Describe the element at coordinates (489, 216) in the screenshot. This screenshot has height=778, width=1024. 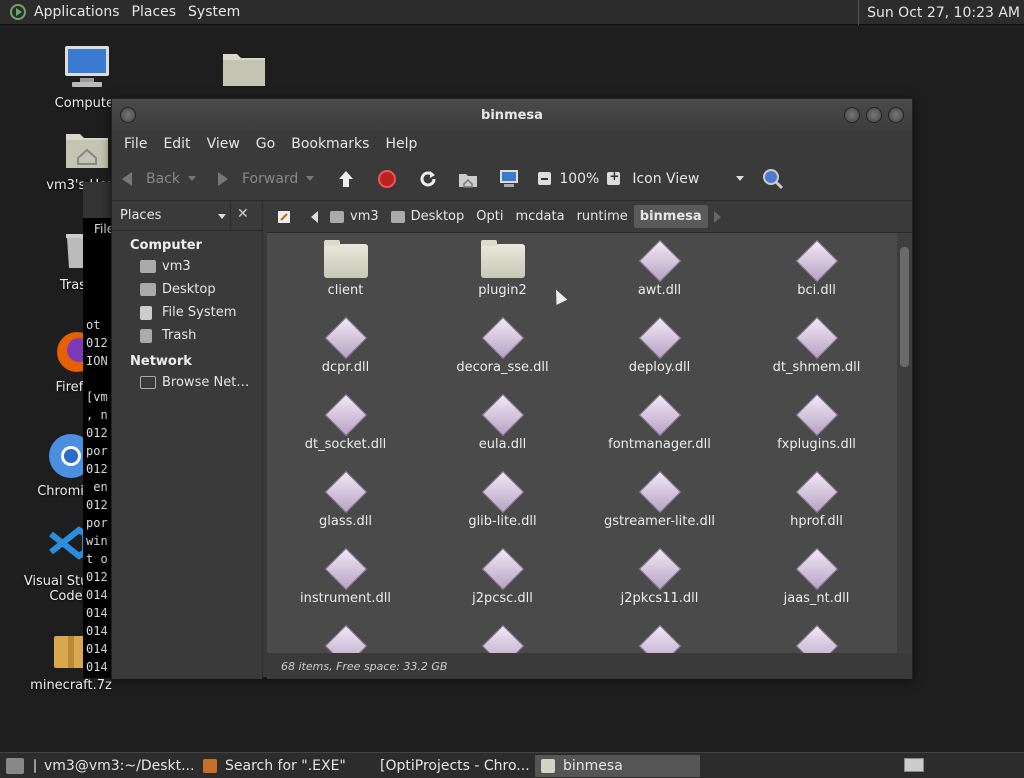
I see `crumb-opti: Opti` at that location.